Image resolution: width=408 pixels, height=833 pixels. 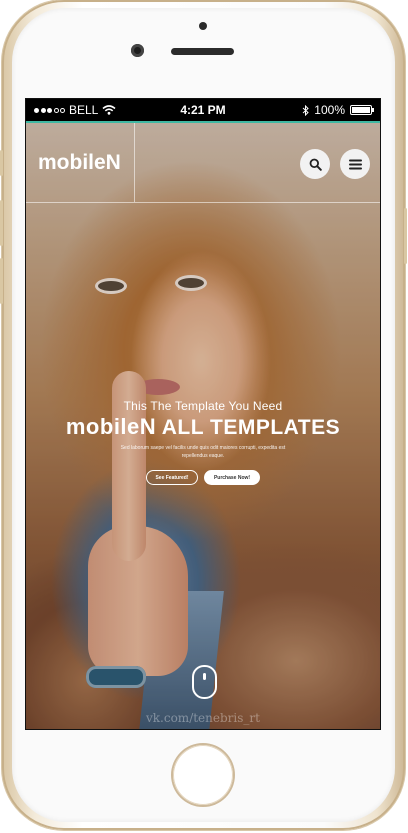 I want to click on hero-buttons: See Featured! Purchase Now!, so click(x=203, y=477).